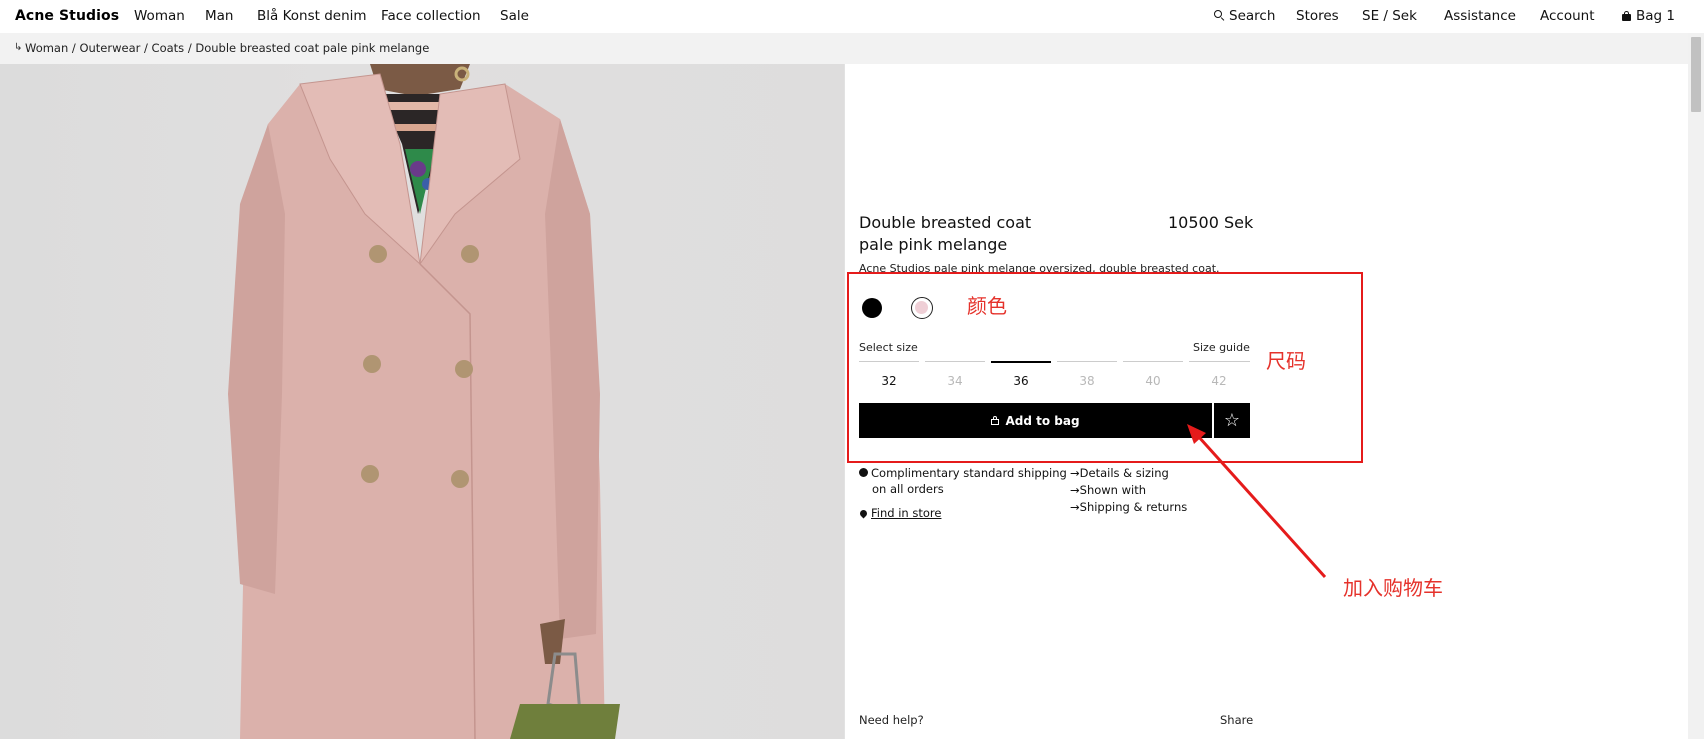 The width and height of the screenshot is (1704, 739). Describe the element at coordinates (1257, 501) in the screenshot. I see `annotation-arrow` at that location.